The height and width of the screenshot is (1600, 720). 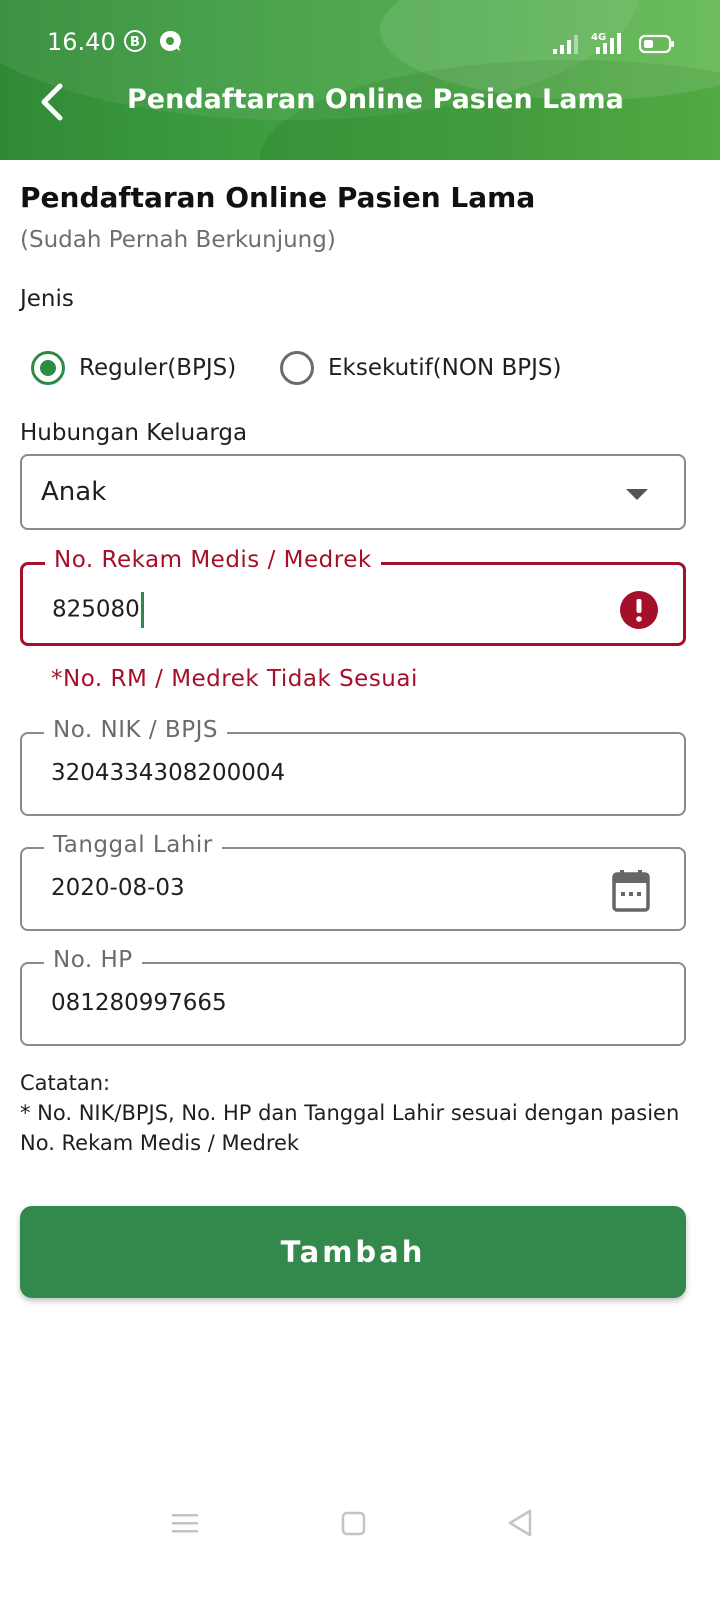 I want to click on hubungan-keluarga-dropdown: Anak, so click(x=353, y=492).